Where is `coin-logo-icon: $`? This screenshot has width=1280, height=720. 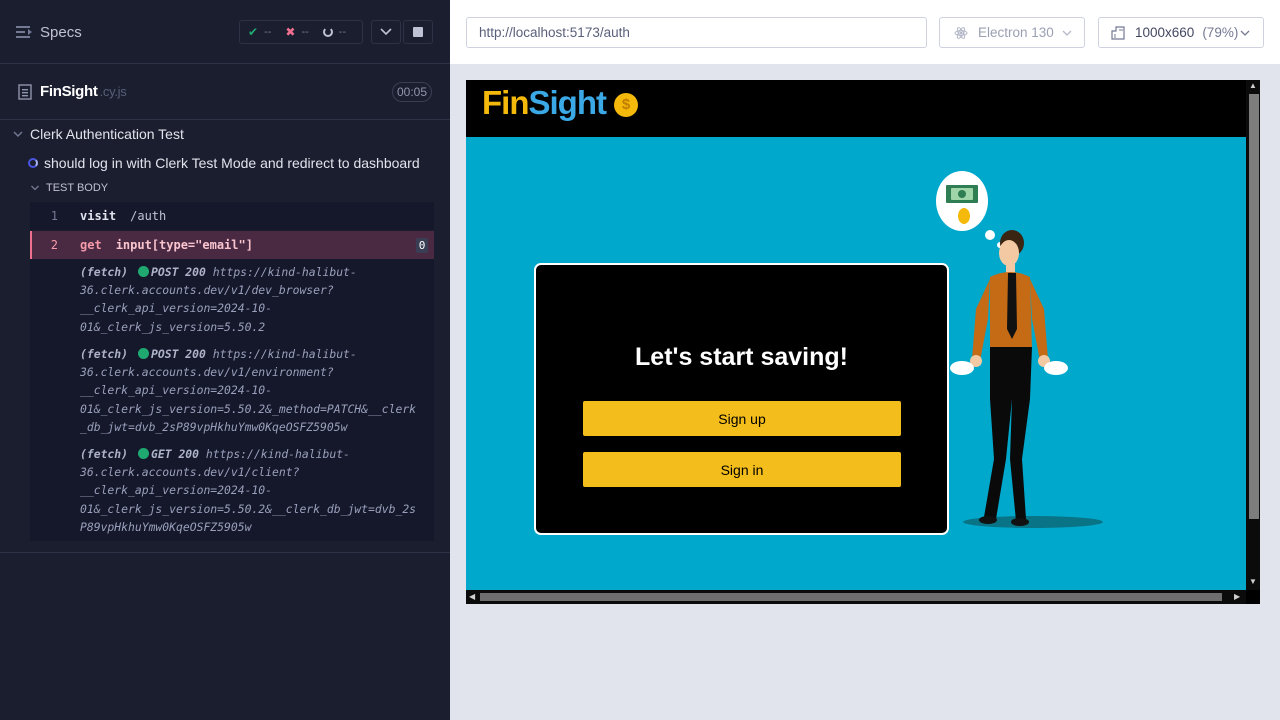 coin-logo-icon: $ is located at coordinates (626, 105).